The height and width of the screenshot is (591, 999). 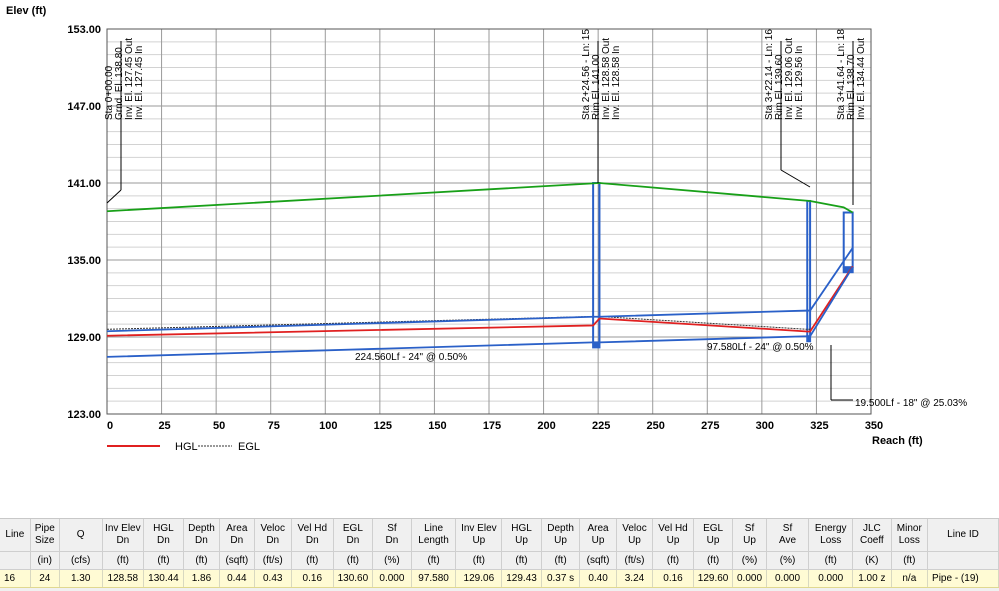 What do you see at coordinates (635, 560) in the screenshot?
I see `column-units: (ft/s)` at bounding box center [635, 560].